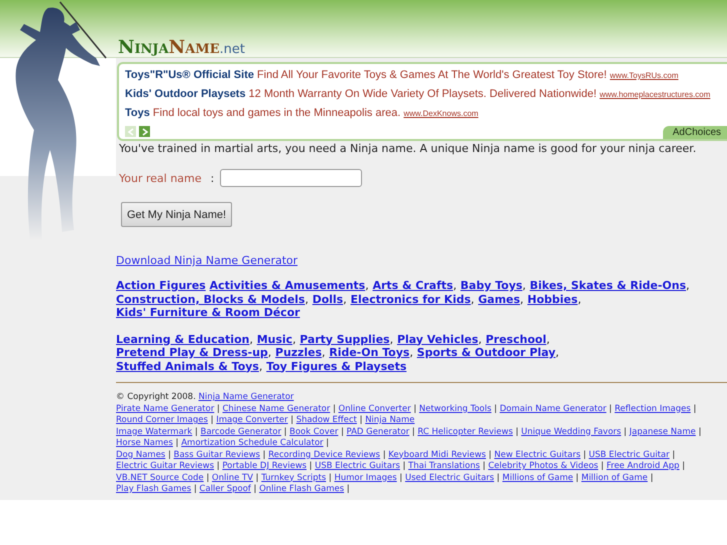 The image size is (727, 545). Describe the element at coordinates (187, 366) in the screenshot. I see `category-link: Stuffed Animals & Toys` at that location.